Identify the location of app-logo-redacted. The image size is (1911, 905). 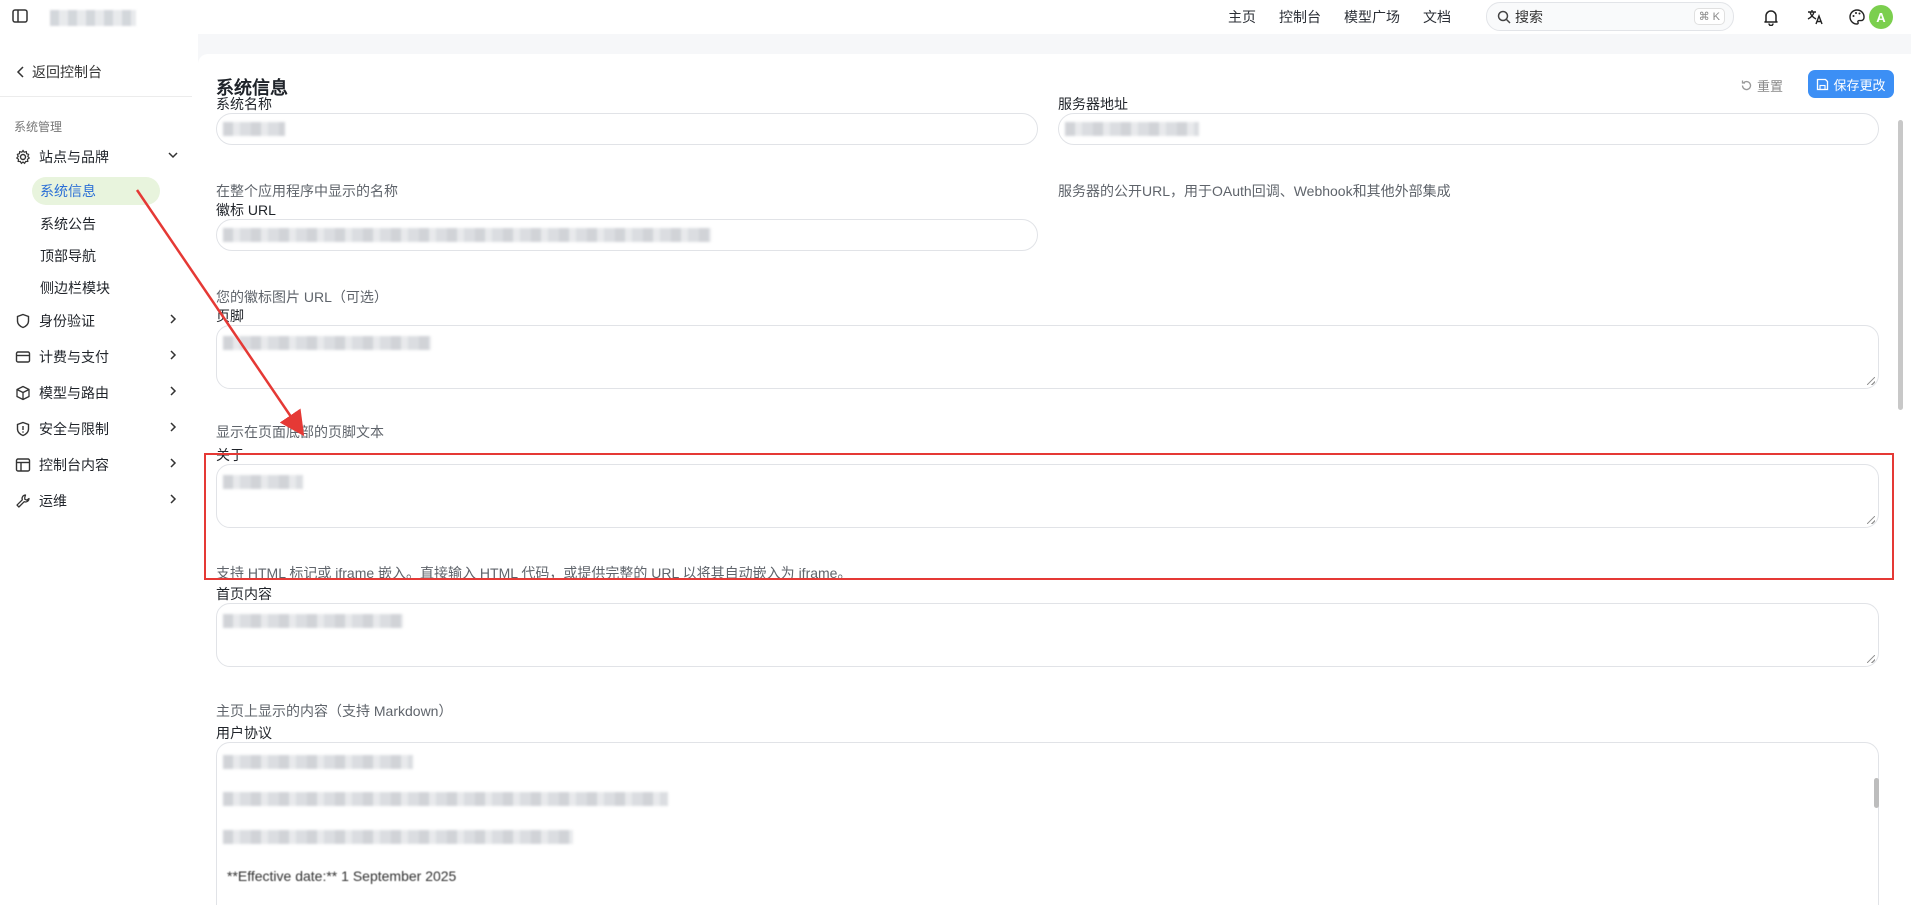
(93, 18).